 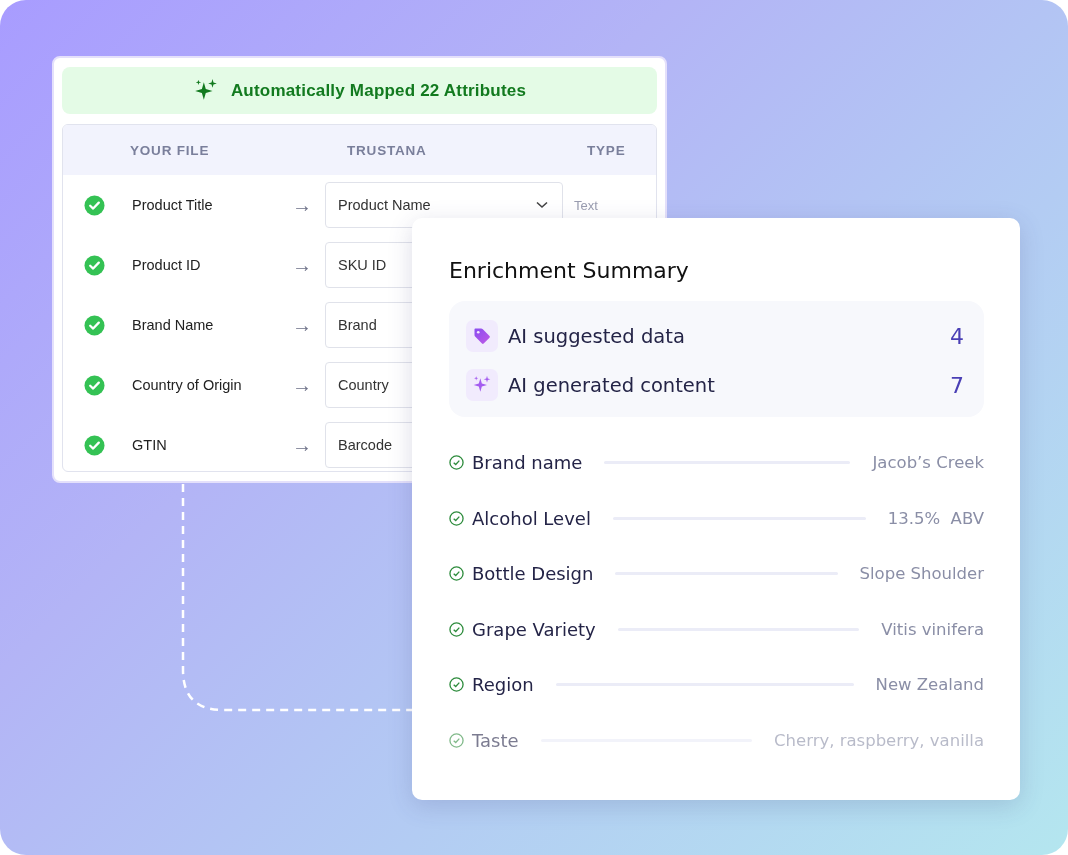 I want to click on tag-icon, so click(x=482, y=336).